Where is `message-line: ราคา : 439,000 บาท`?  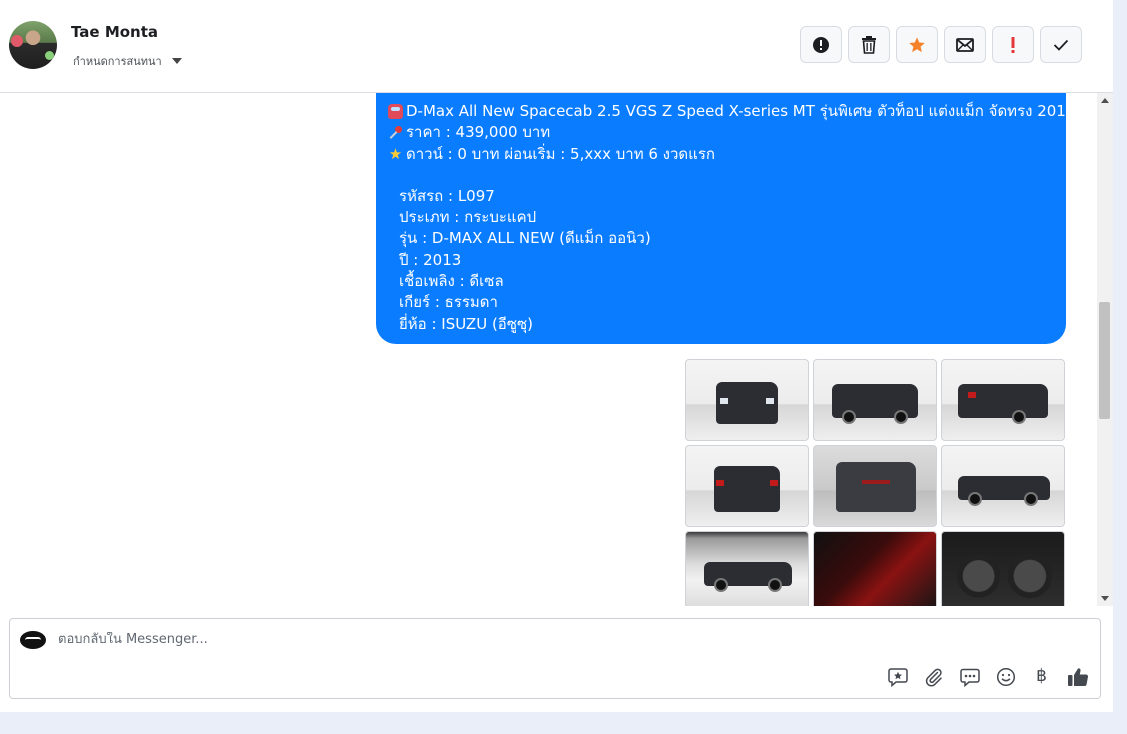 message-line: ราคา : 439,000 บาท is located at coordinates (721, 132).